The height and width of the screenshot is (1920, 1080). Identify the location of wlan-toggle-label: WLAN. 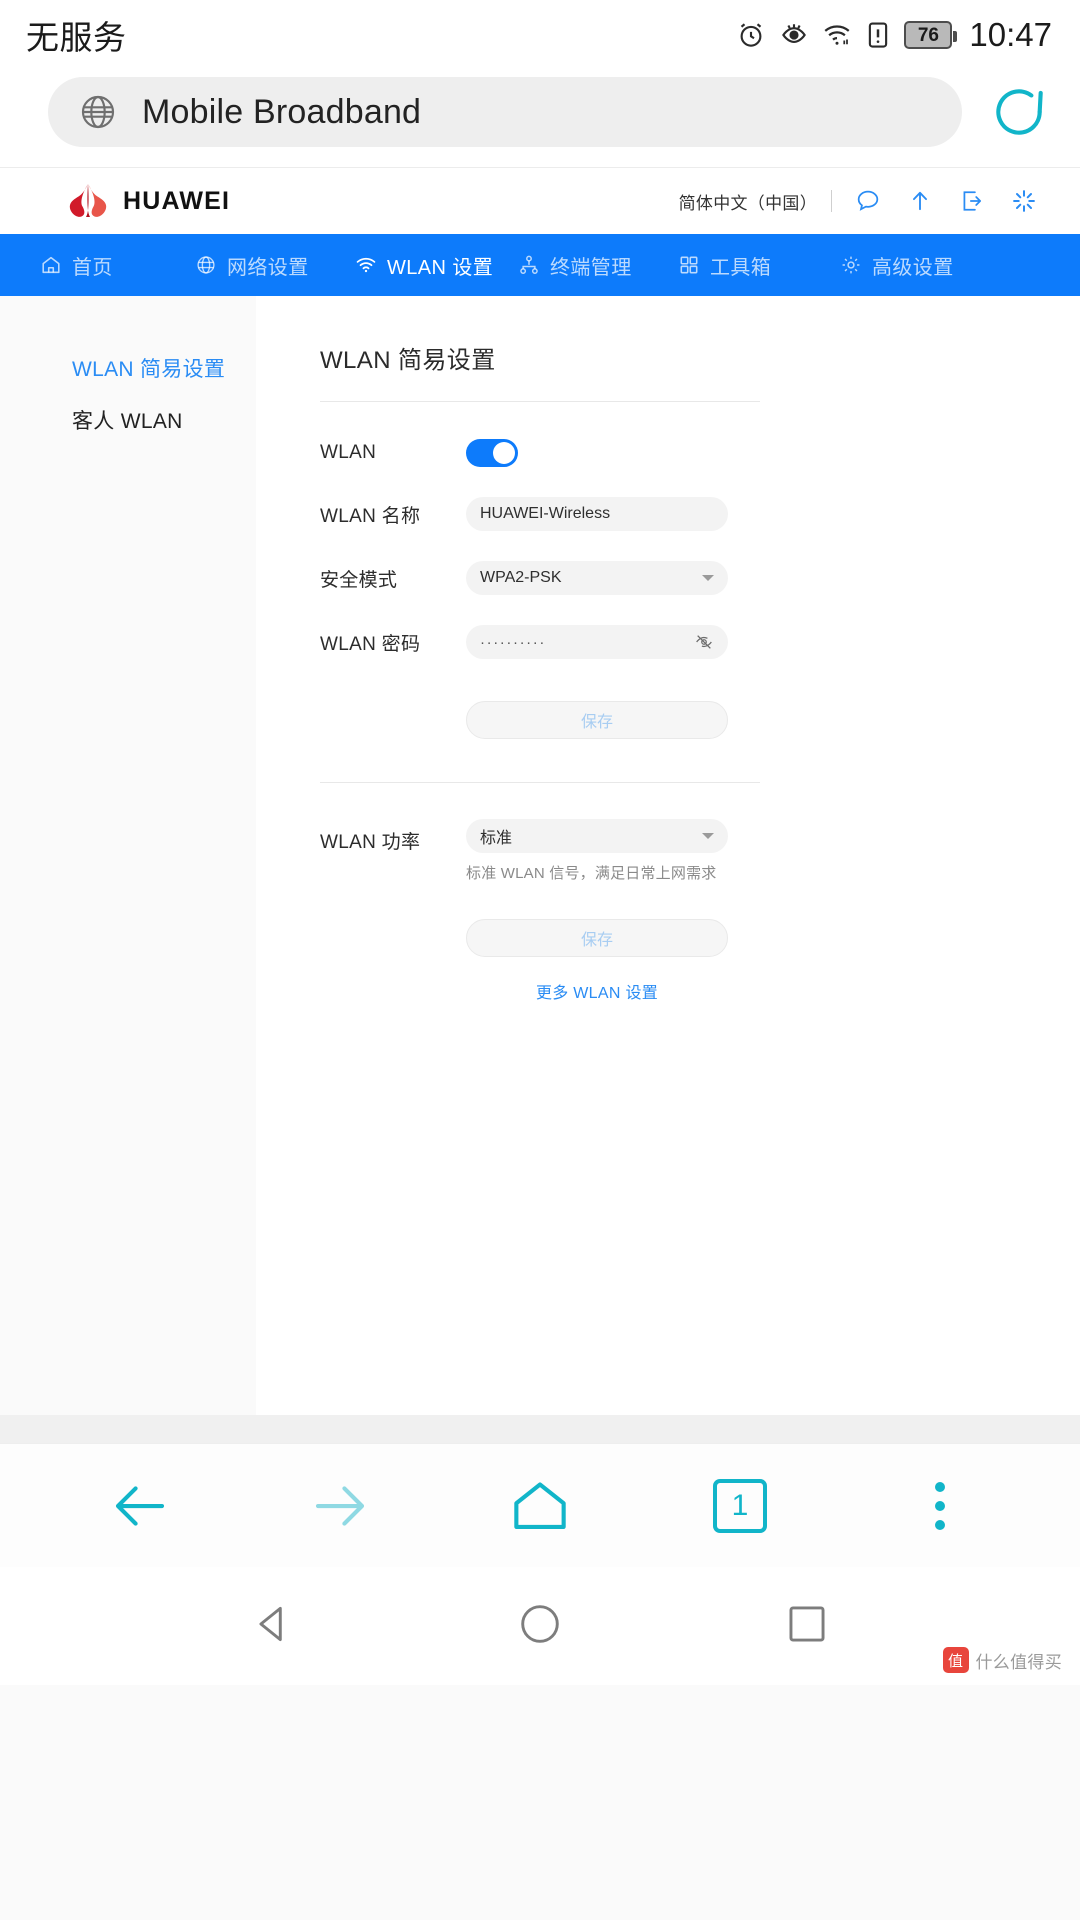
(348, 452).